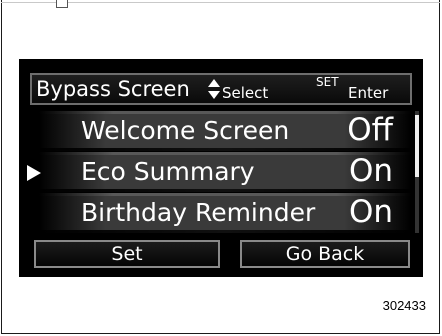 Image resolution: width=442 pixels, height=336 pixels. I want to click on menu-item-value: Off, so click(370, 130).